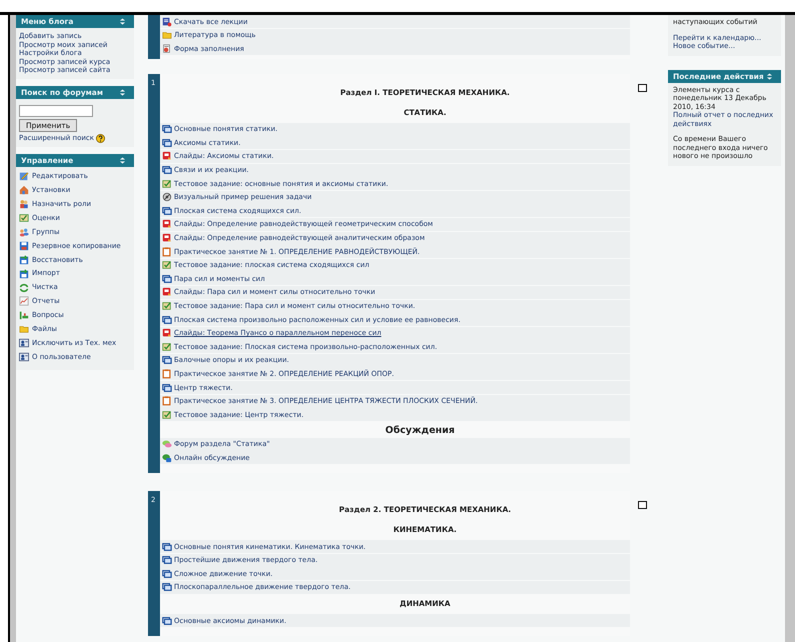 The image size is (795, 642). What do you see at coordinates (167, 457) in the screenshot?
I see `chat-icon` at bounding box center [167, 457].